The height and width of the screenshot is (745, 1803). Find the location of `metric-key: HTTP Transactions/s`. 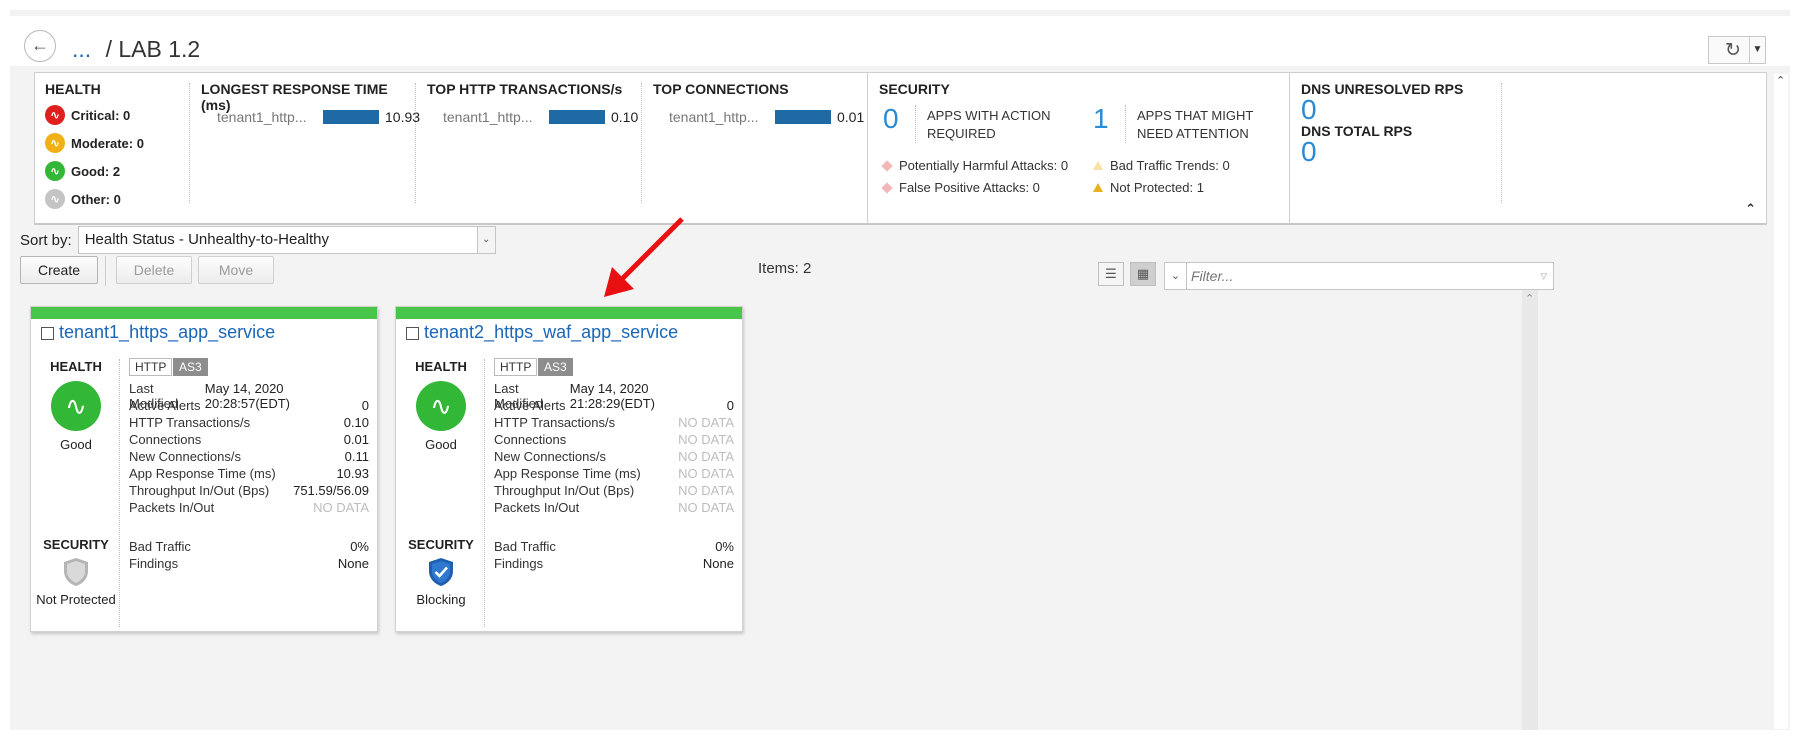

metric-key: HTTP Transactions/s is located at coordinates (190, 422).